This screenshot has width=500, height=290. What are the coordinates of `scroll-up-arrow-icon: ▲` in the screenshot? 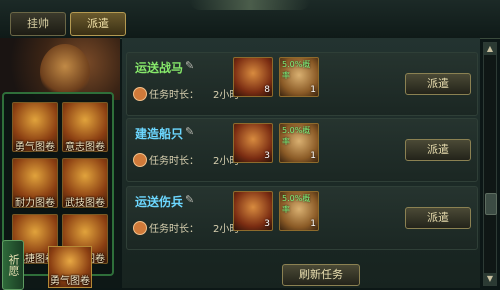 It's located at (490, 49).